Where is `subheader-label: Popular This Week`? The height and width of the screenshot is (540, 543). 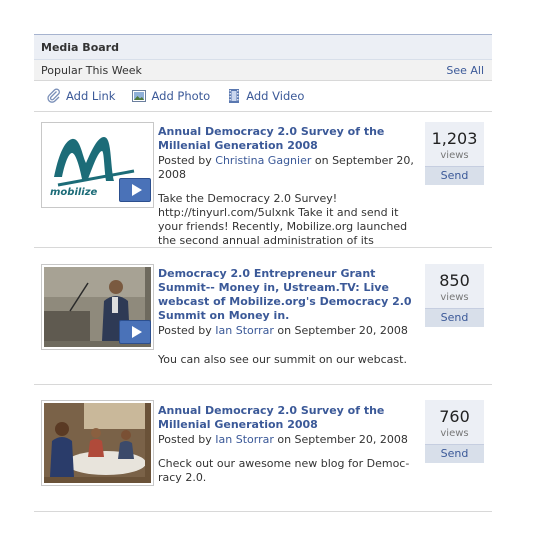 subheader-label: Popular This Week is located at coordinates (91, 70).